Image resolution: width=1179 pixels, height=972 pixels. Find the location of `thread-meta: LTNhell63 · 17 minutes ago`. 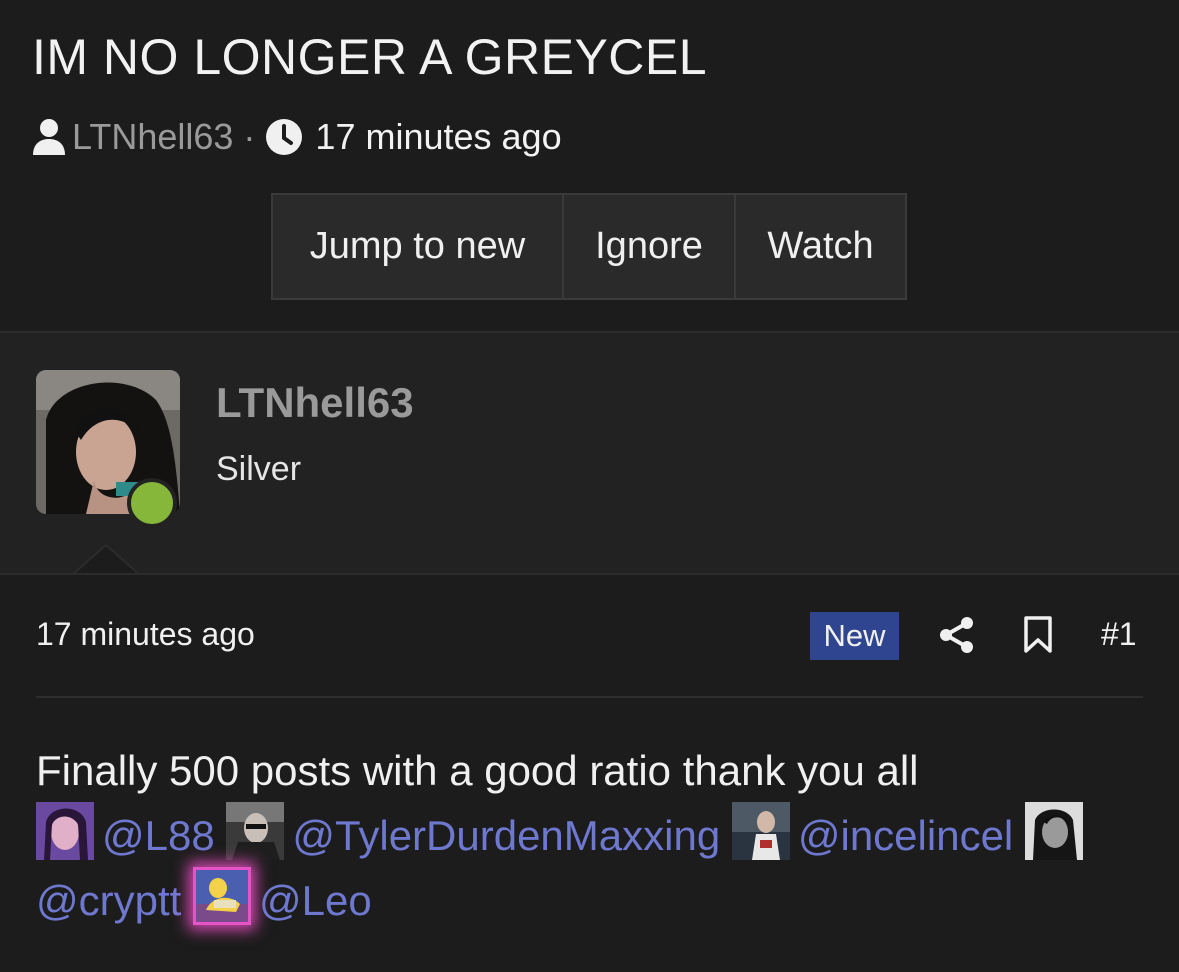

thread-meta: LTNhell63 · 17 minutes ago is located at coordinates (297, 137).